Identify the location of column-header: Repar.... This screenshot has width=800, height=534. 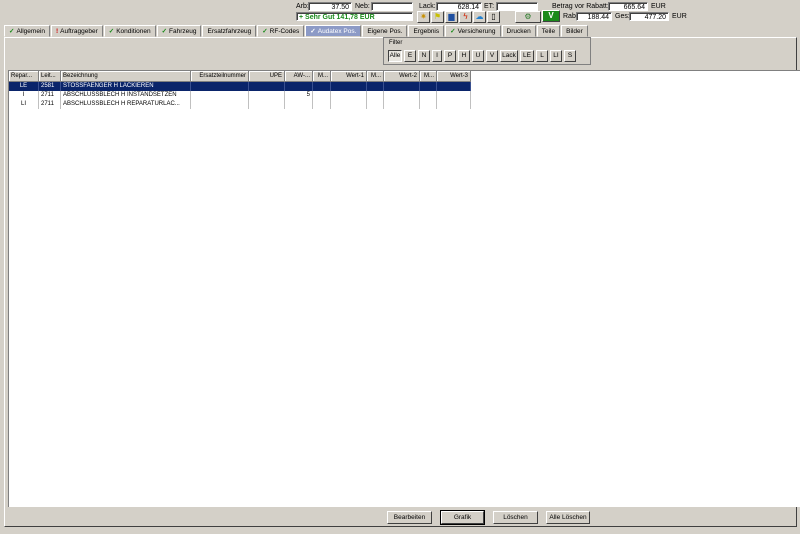
(24, 76).